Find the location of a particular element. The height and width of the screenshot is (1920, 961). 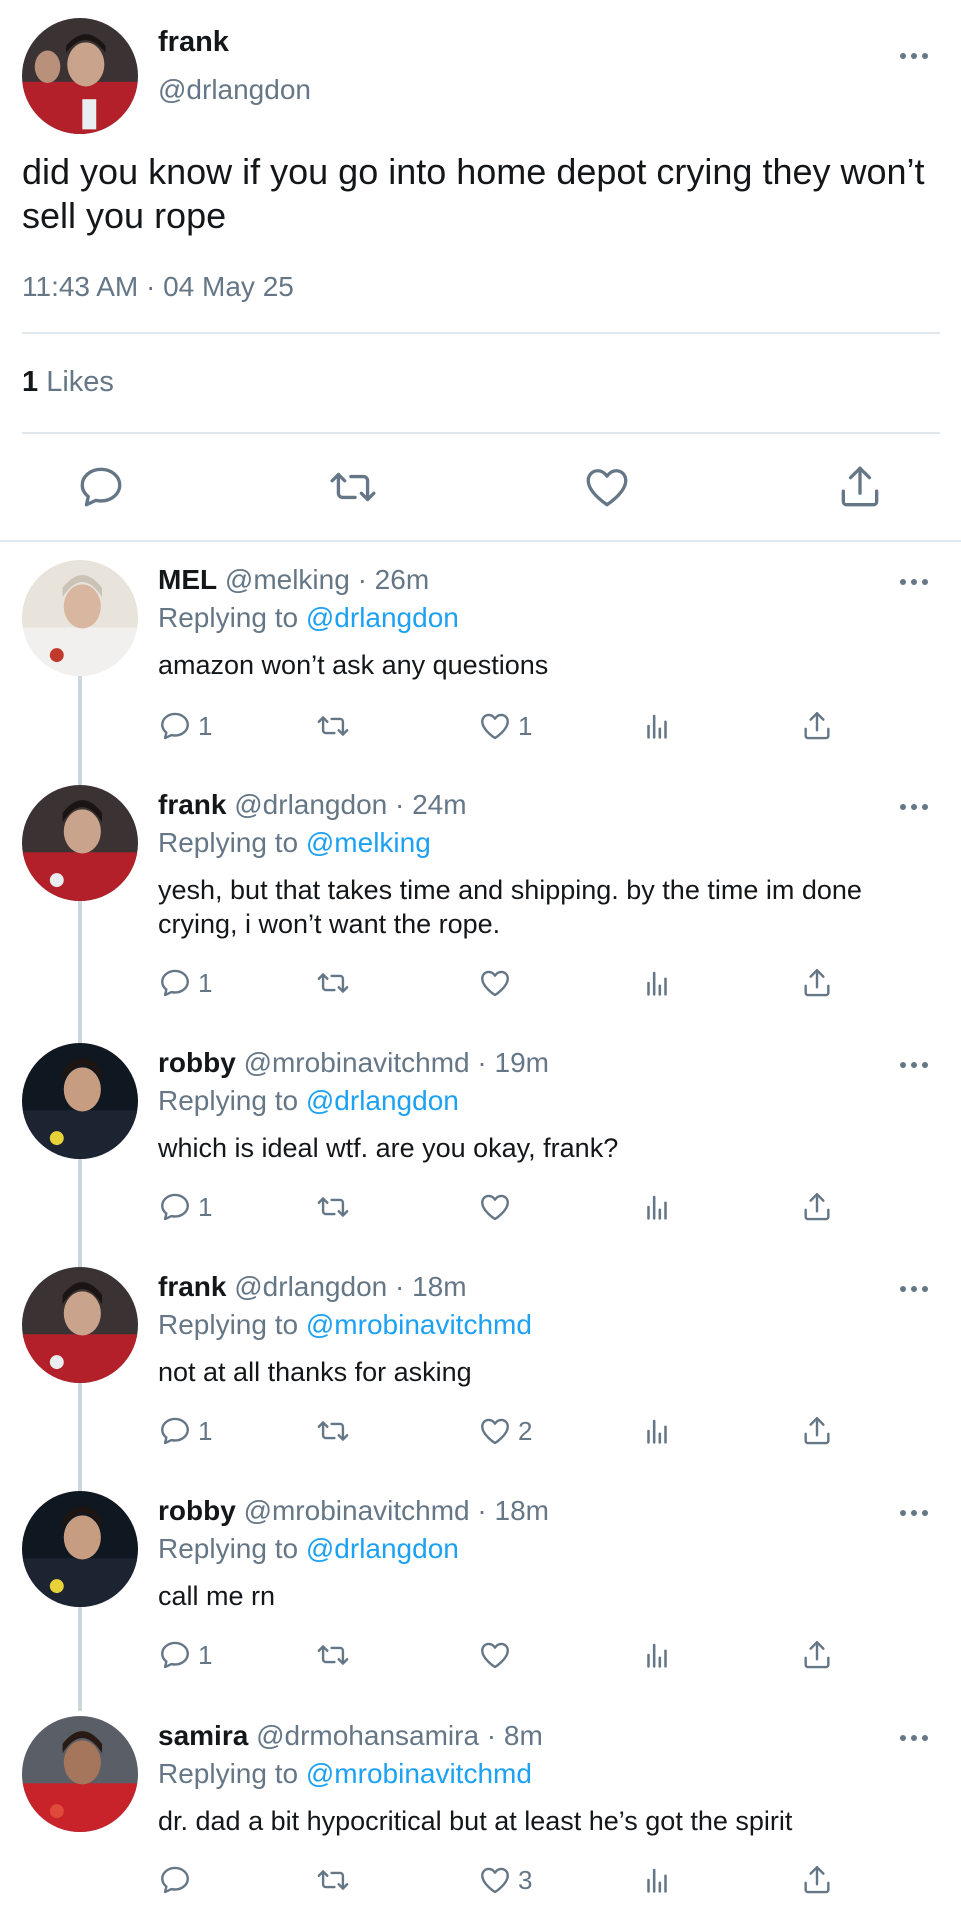

replying-to: Replying to @melking is located at coordinates (294, 843).